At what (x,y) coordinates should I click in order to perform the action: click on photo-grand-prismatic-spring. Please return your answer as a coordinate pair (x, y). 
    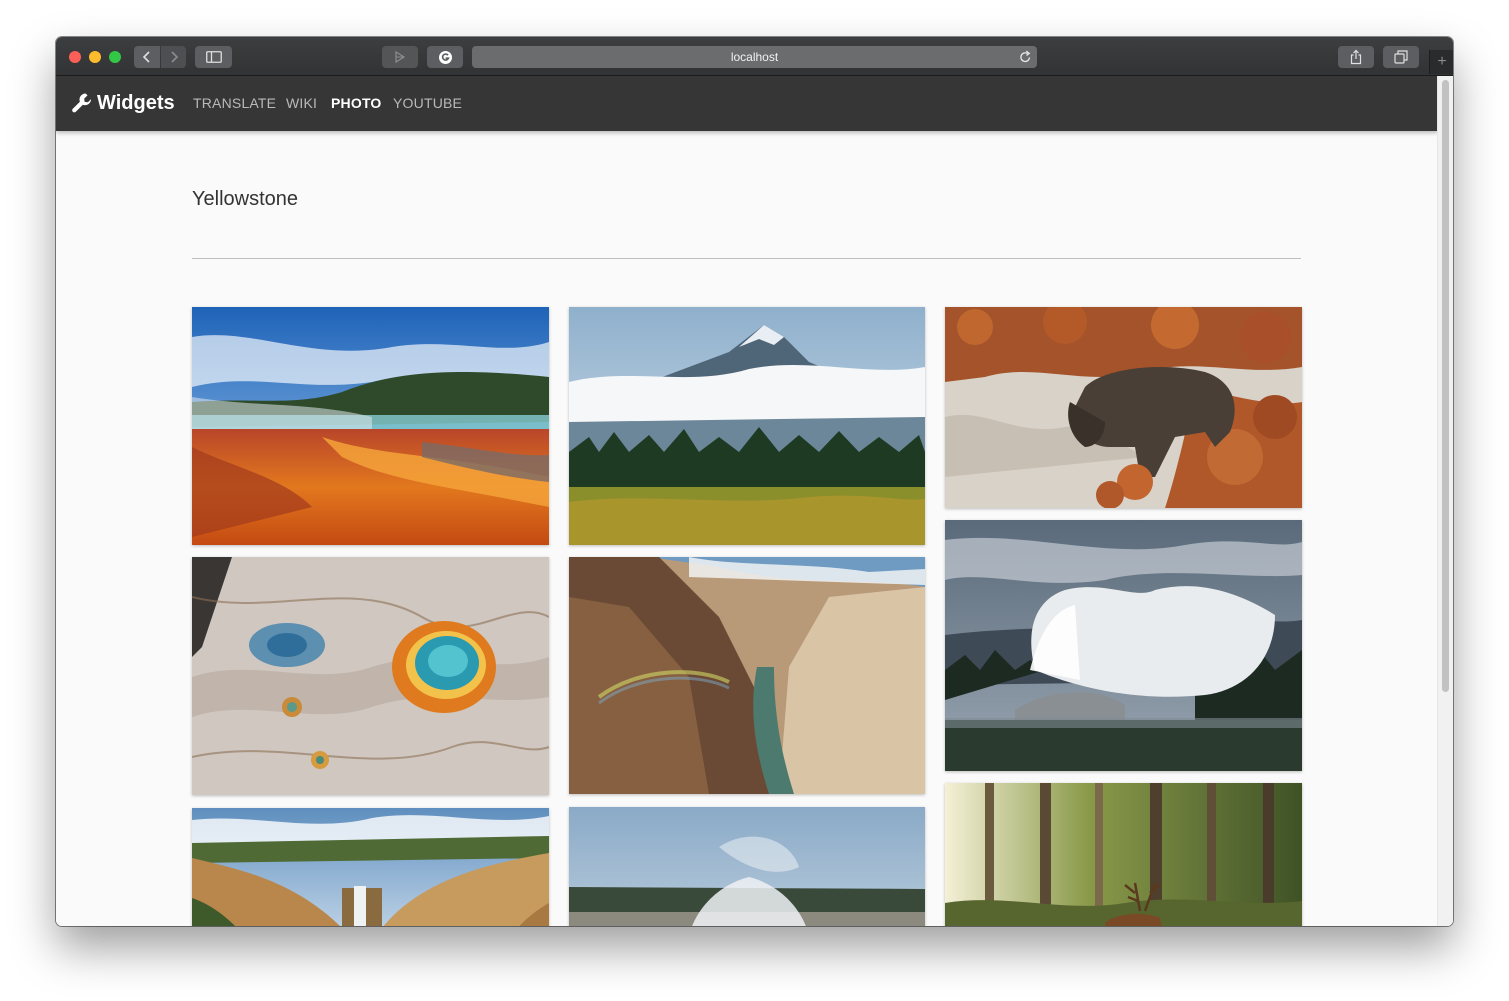
    Looking at the image, I should click on (370, 426).